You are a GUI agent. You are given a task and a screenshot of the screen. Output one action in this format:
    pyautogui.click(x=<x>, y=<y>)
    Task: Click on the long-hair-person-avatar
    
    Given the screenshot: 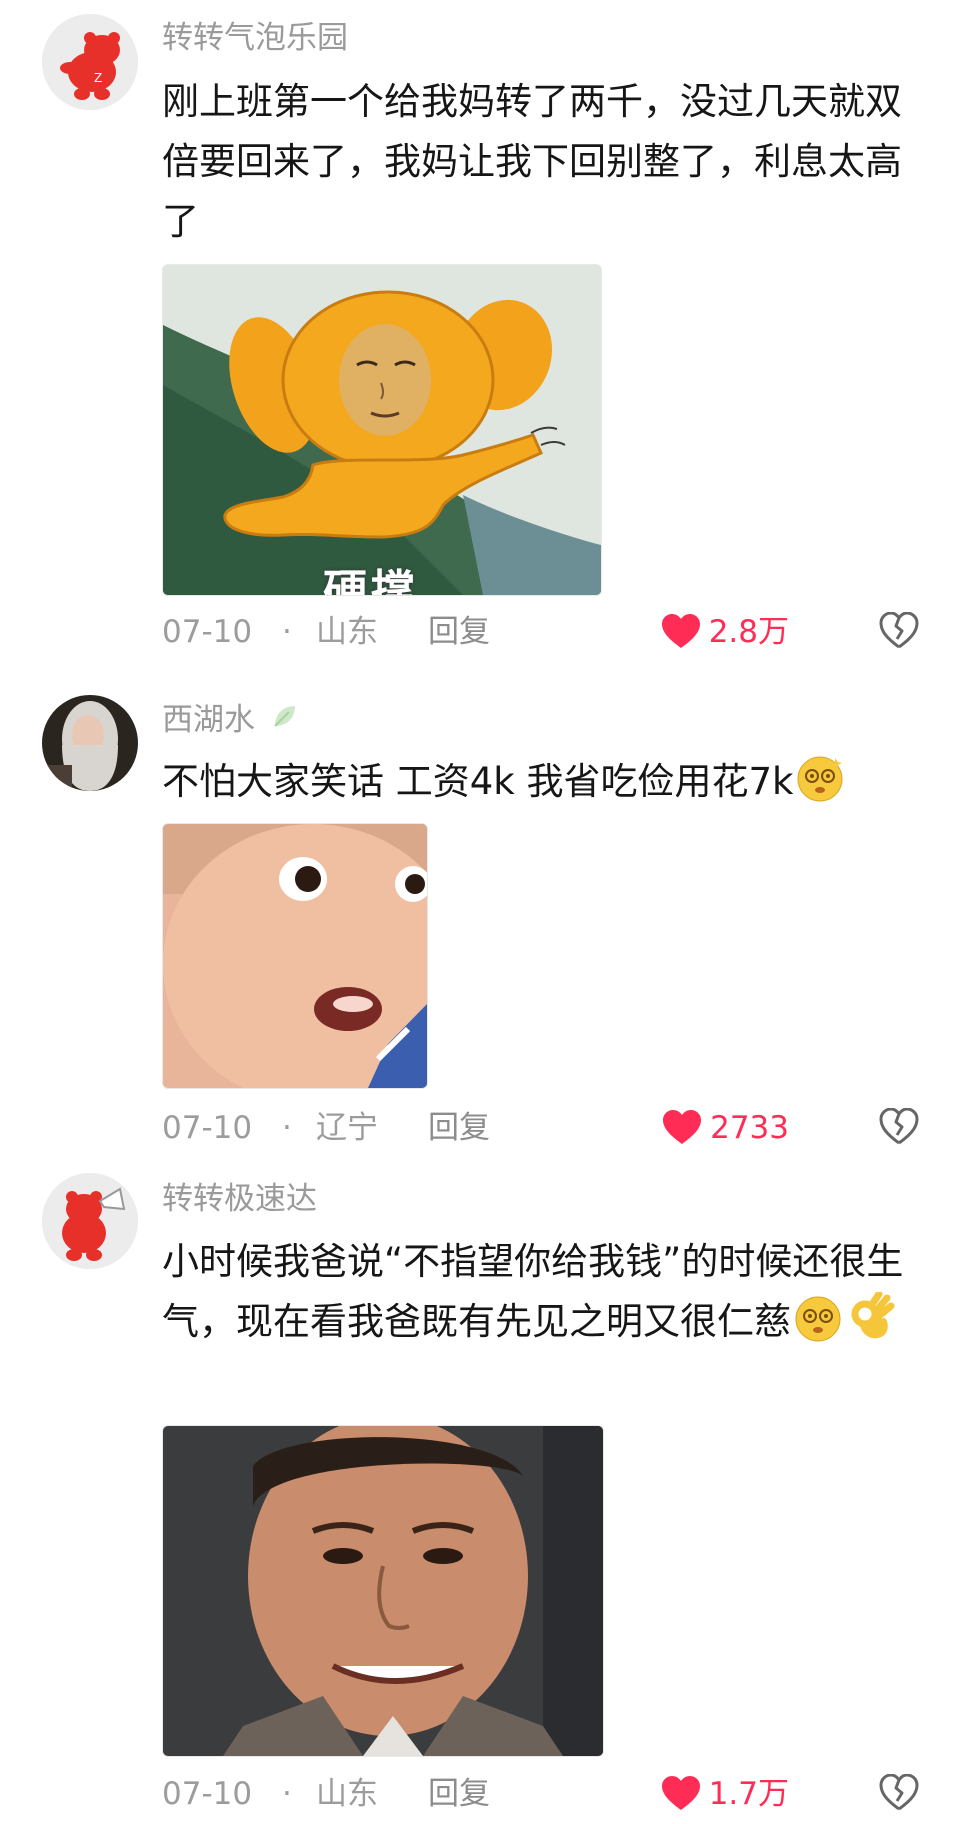 What is the action you would take?
    pyautogui.click(x=90, y=743)
    